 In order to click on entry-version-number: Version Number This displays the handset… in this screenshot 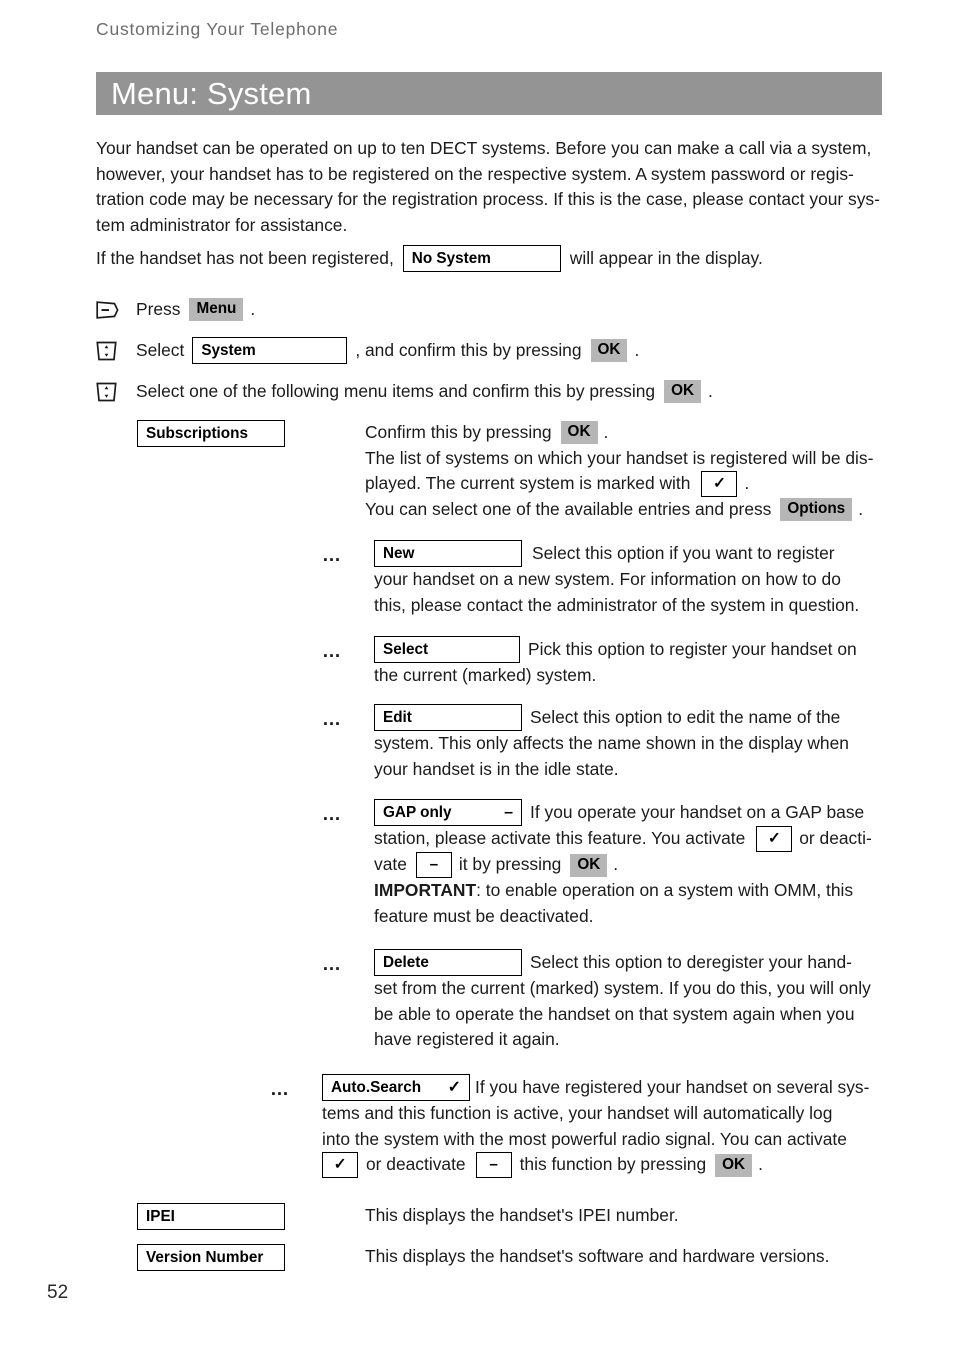, I will do `click(517, 1257)`.